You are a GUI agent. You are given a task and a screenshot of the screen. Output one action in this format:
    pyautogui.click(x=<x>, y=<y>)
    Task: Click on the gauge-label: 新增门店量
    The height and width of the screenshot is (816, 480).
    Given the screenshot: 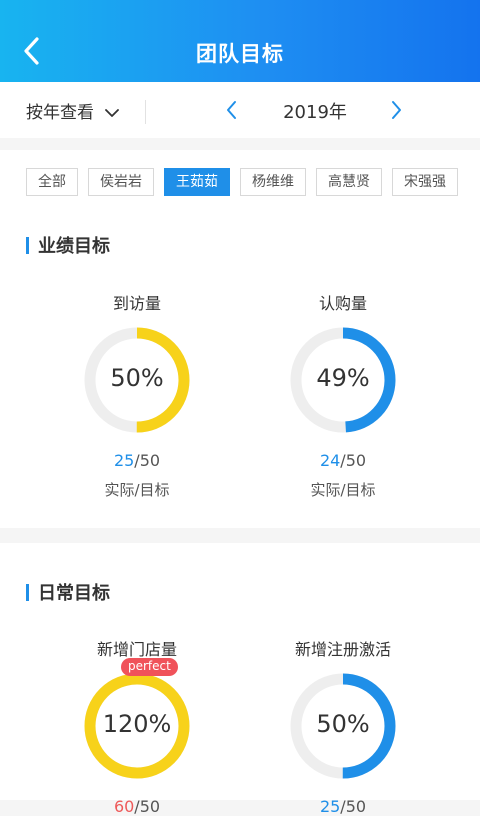 What is the action you would take?
    pyautogui.click(x=136, y=649)
    